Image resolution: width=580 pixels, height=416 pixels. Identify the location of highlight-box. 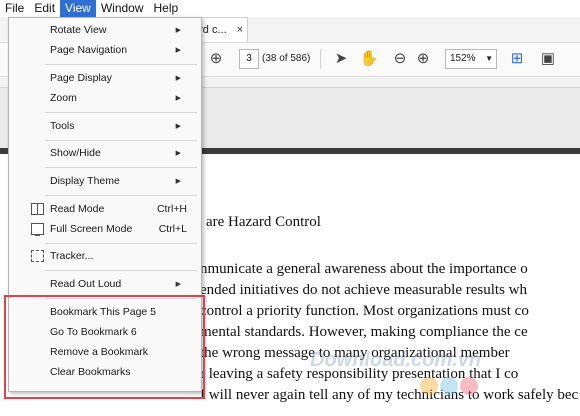
(104, 347).